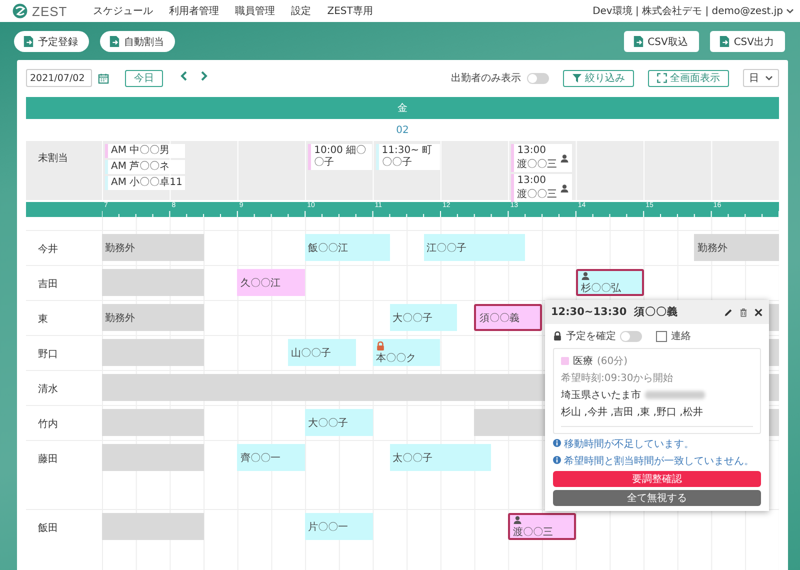  What do you see at coordinates (402, 108) in the screenshot?
I see `weekday-header: 金` at bounding box center [402, 108].